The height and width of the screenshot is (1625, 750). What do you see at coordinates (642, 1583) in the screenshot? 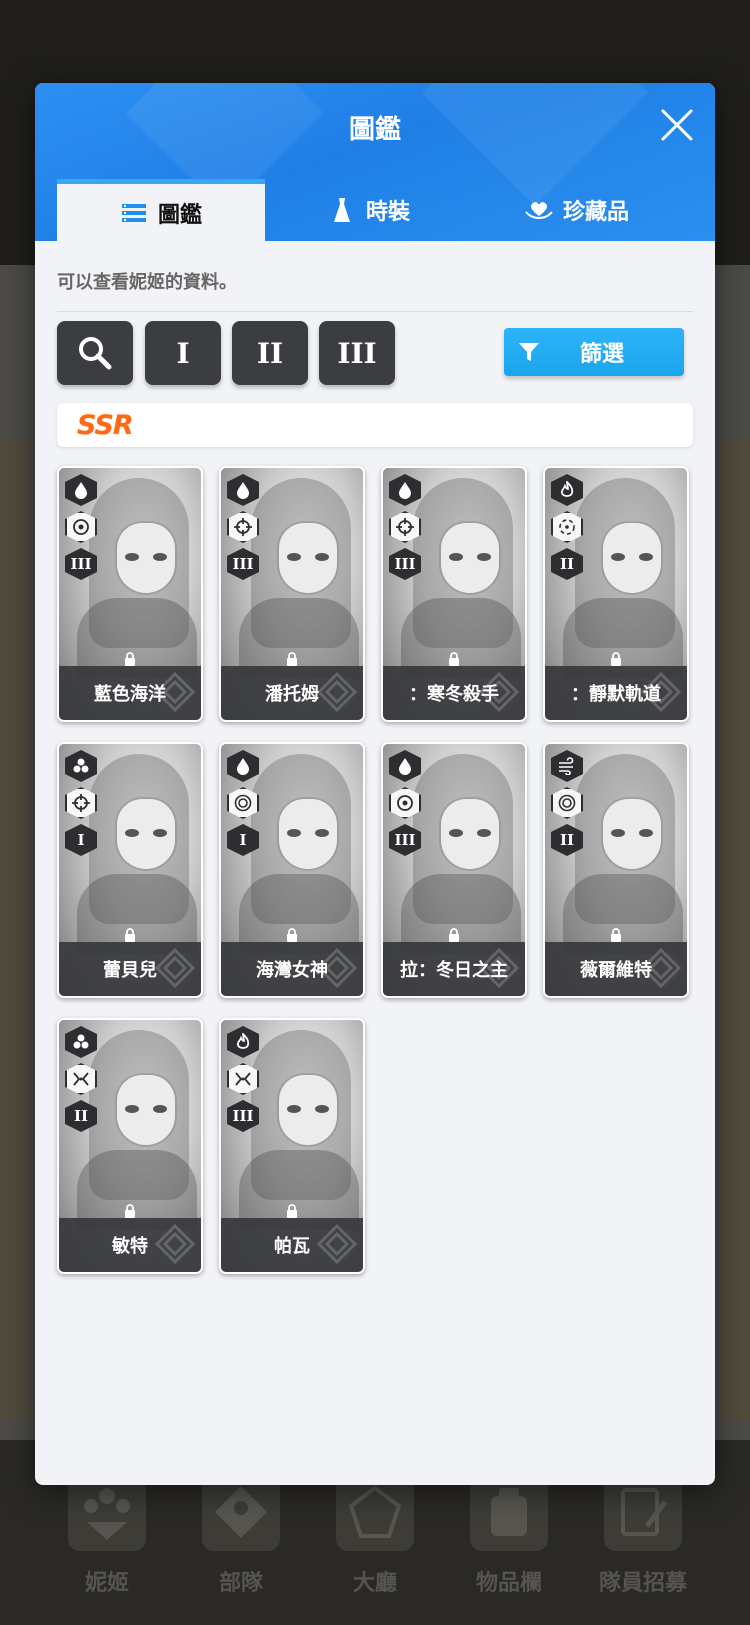
I see `nav-label: 隊員招募` at bounding box center [642, 1583].